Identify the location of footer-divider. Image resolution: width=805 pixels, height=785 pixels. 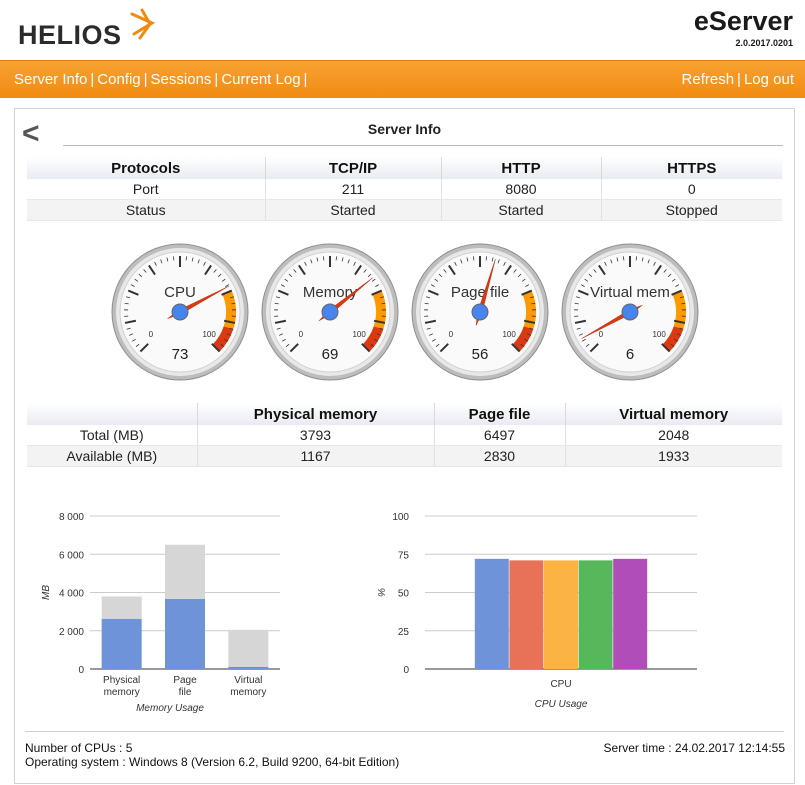
(404, 731).